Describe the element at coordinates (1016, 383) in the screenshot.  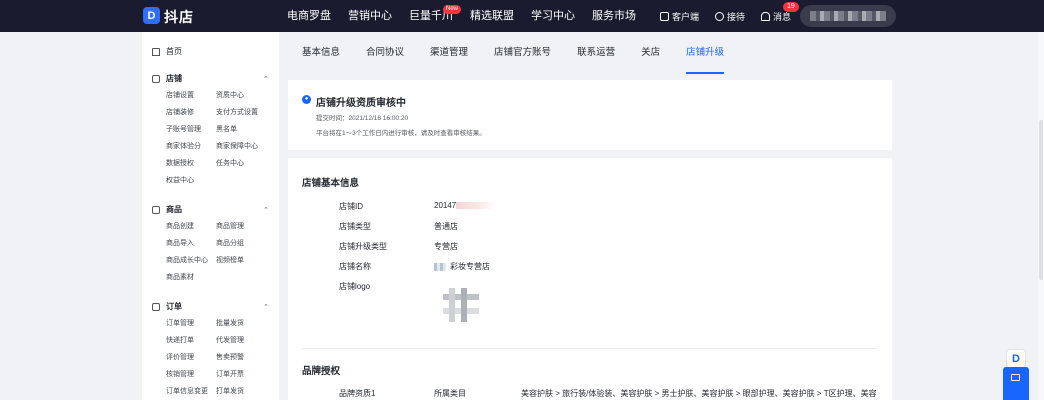
I see `float-help-button` at that location.